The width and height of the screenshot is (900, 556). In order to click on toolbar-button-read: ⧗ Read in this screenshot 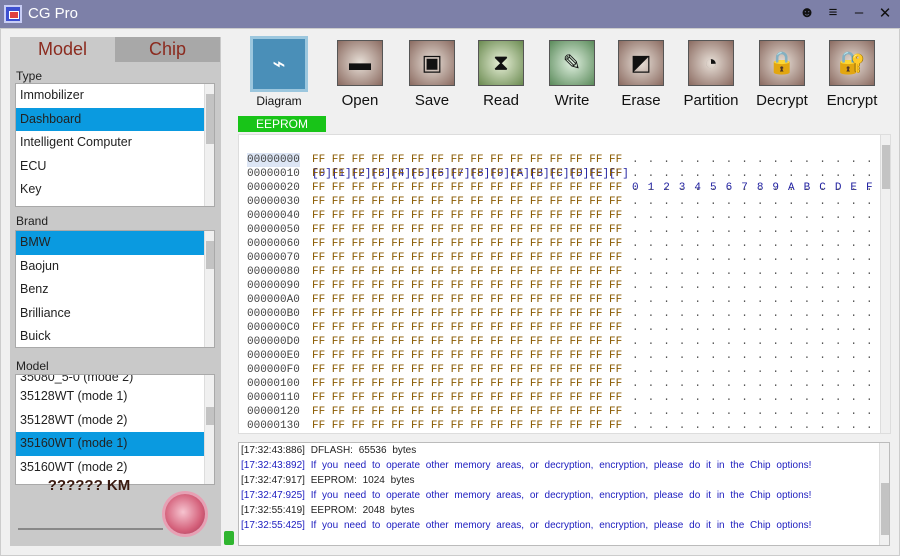, I will do `click(501, 74)`.